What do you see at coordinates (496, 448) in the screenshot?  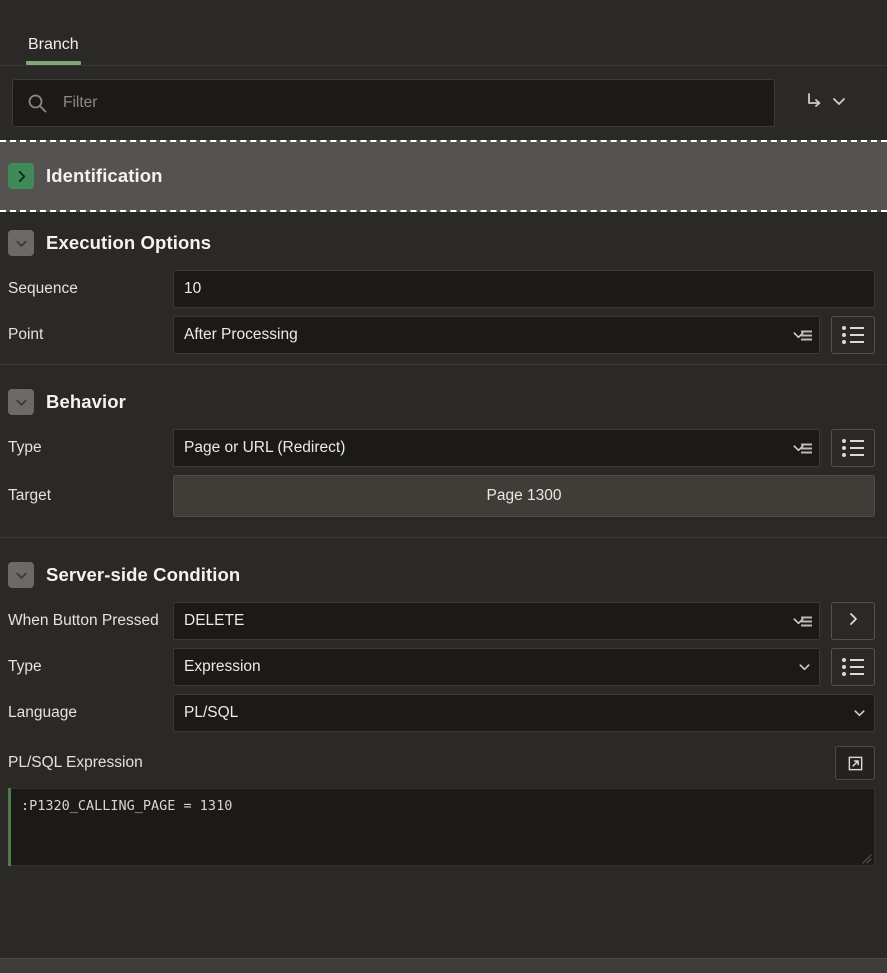 I see `behavior-type-select: Page or URL (Redirect)` at bounding box center [496, 448].